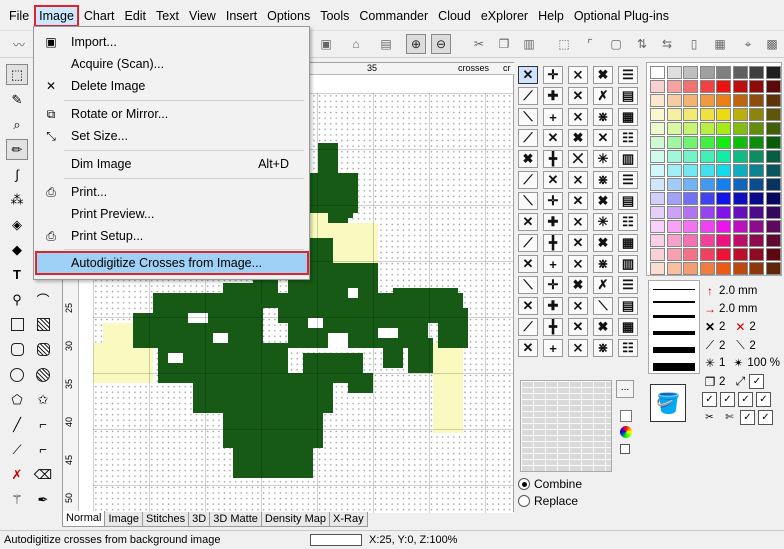 The height and width of the screenshot is (549, 784). I want to click on eraser-tool-icon: ⌫, so click(43, 474).